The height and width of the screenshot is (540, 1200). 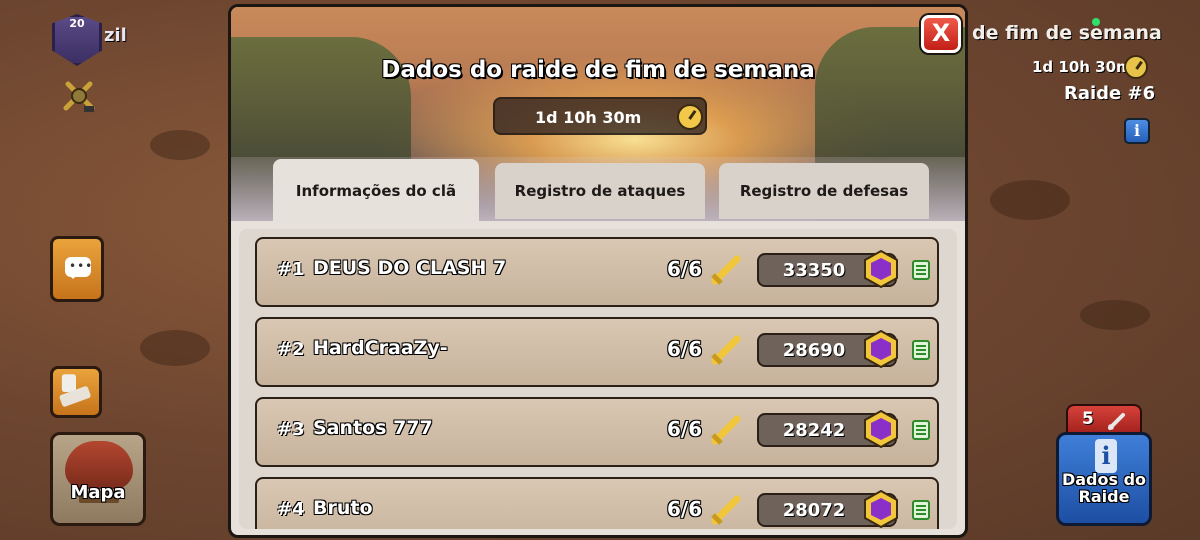 I want to click on raid-number: Raide #6, so click(x=1110, y=93).